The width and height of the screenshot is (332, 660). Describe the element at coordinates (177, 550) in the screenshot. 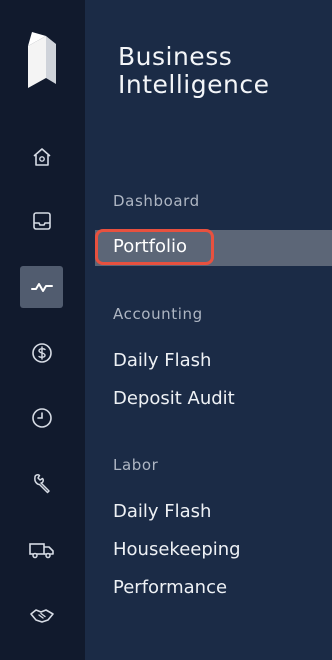

I see `nav-item-housekeeping: Housekeeping` at that location.